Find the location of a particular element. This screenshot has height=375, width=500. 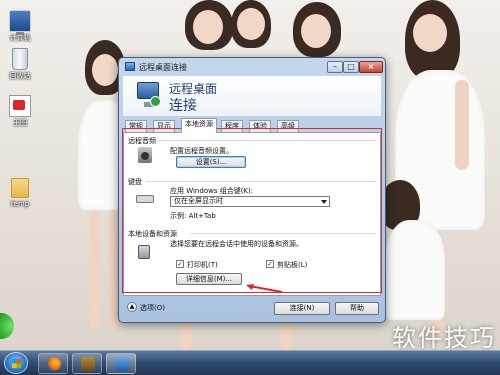

computer-icon is located at coordinates (20, 22).